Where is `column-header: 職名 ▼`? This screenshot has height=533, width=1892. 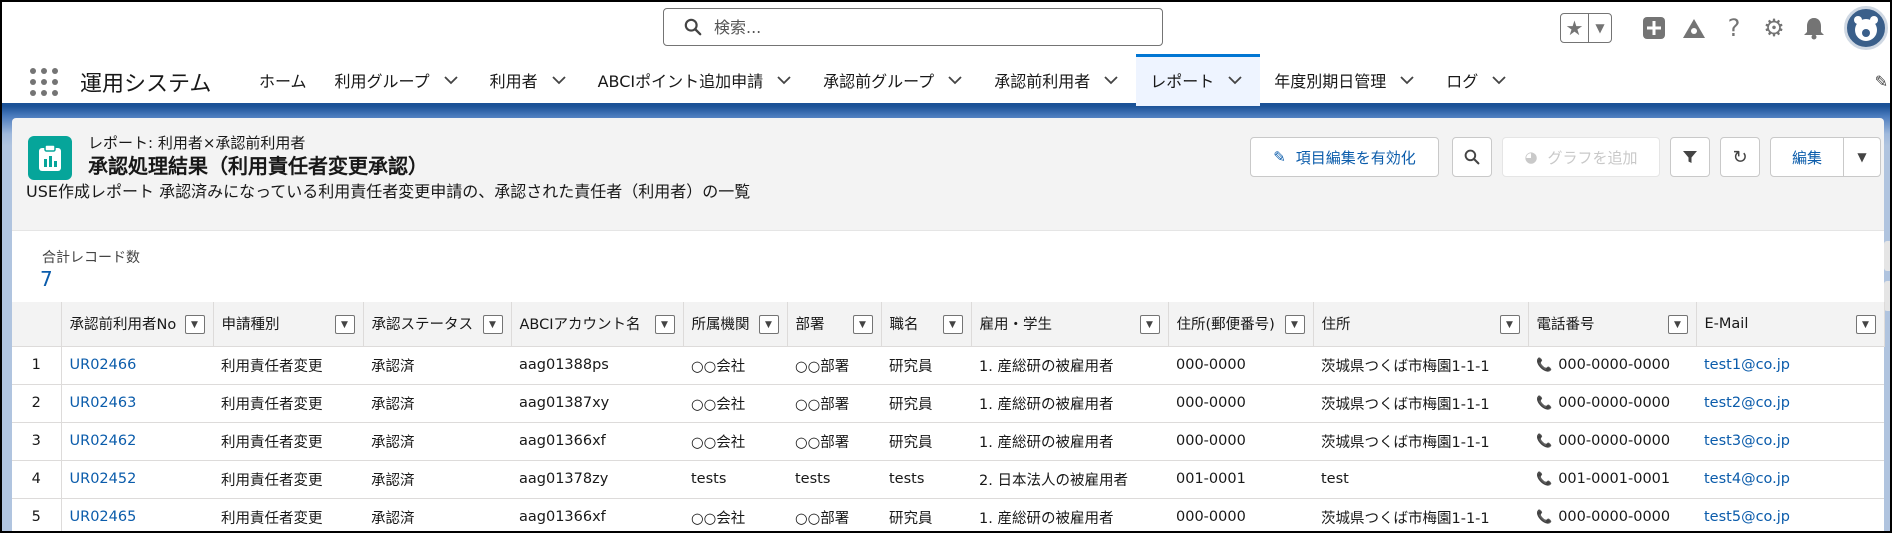 column-header: 職名 ▼ is located at coordinates (926, 324).